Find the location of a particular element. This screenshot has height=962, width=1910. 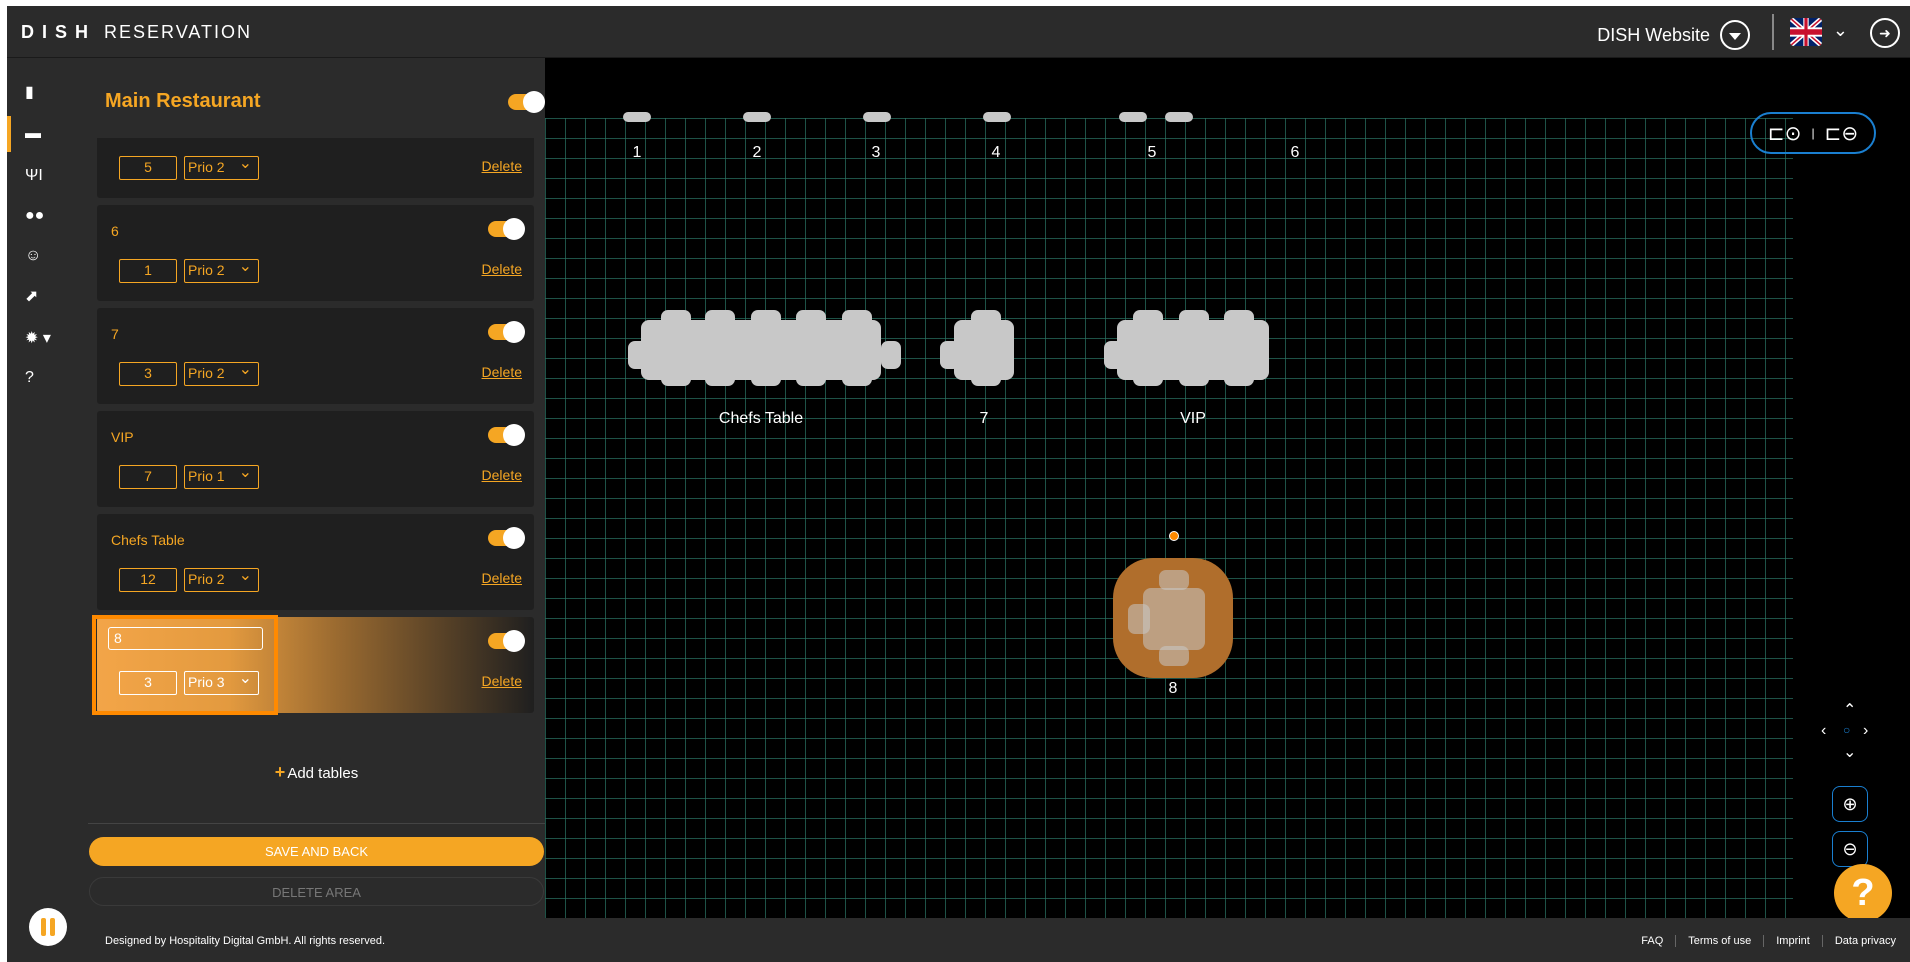

zoom-in-icon: ⊕ is located at coordinates (1850, 804).